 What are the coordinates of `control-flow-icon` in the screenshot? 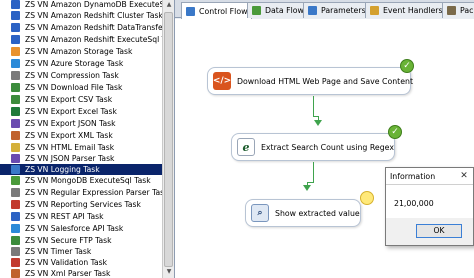 It's located at (190, 11).